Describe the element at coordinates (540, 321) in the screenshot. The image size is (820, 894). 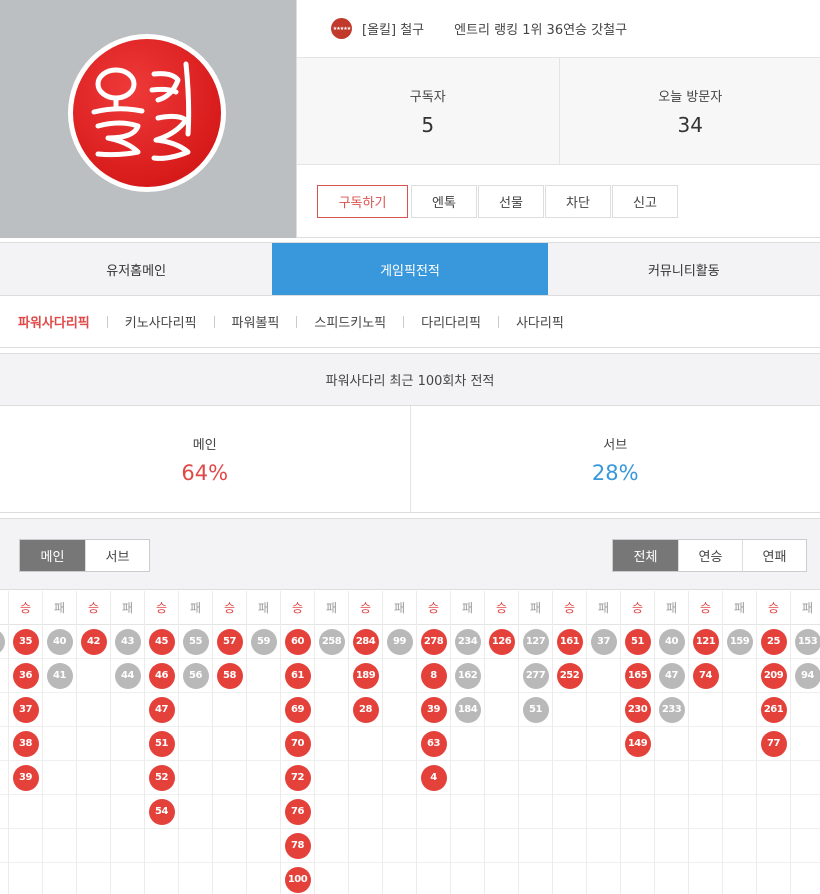
I see `subtab-ladder: 사다리픽` at that location.